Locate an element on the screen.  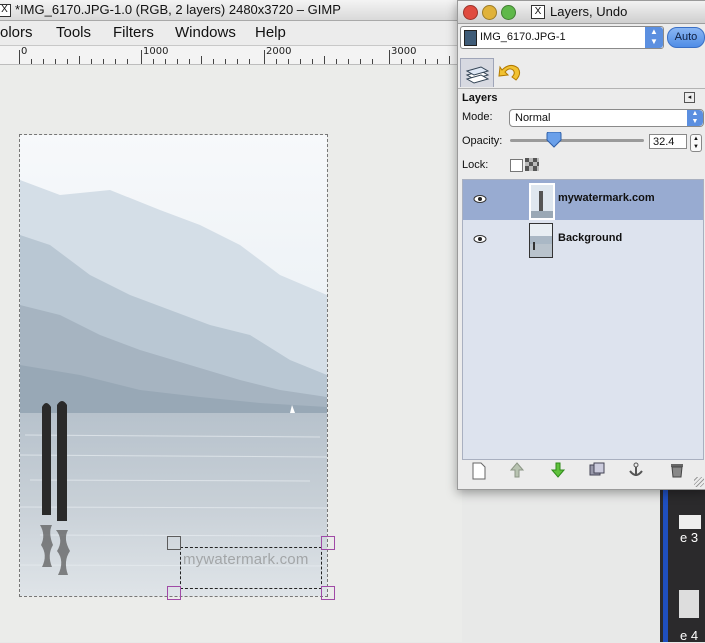
menu-tools: Tools is located at coordinates (73, 32).